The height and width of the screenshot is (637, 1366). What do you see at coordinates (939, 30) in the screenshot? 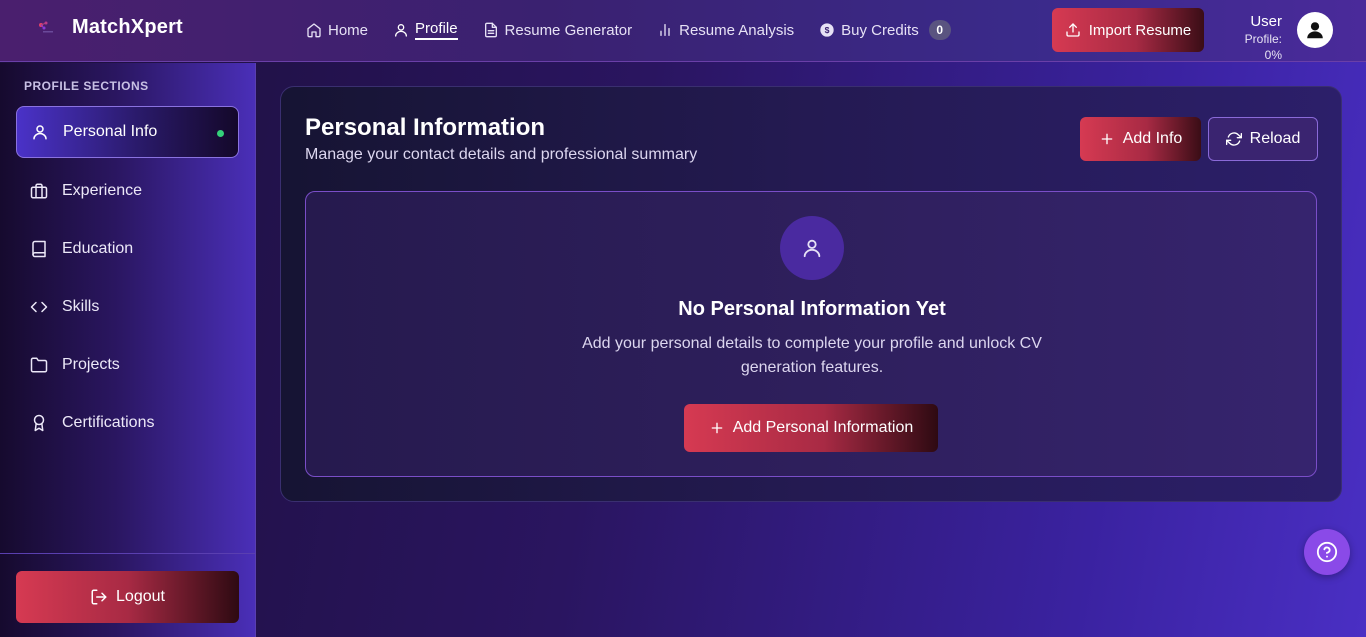
I see `credits-badge: 0` at bounding box center [939, 30].